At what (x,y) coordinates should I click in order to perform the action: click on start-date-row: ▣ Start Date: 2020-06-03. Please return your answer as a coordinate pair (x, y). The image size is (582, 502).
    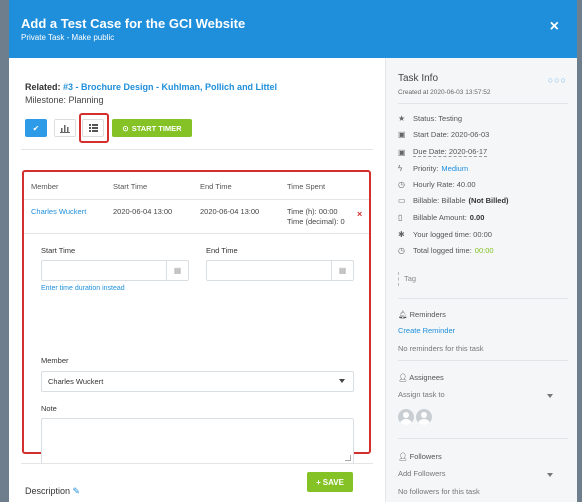
    Looking at the image, I should click on (444, 134).